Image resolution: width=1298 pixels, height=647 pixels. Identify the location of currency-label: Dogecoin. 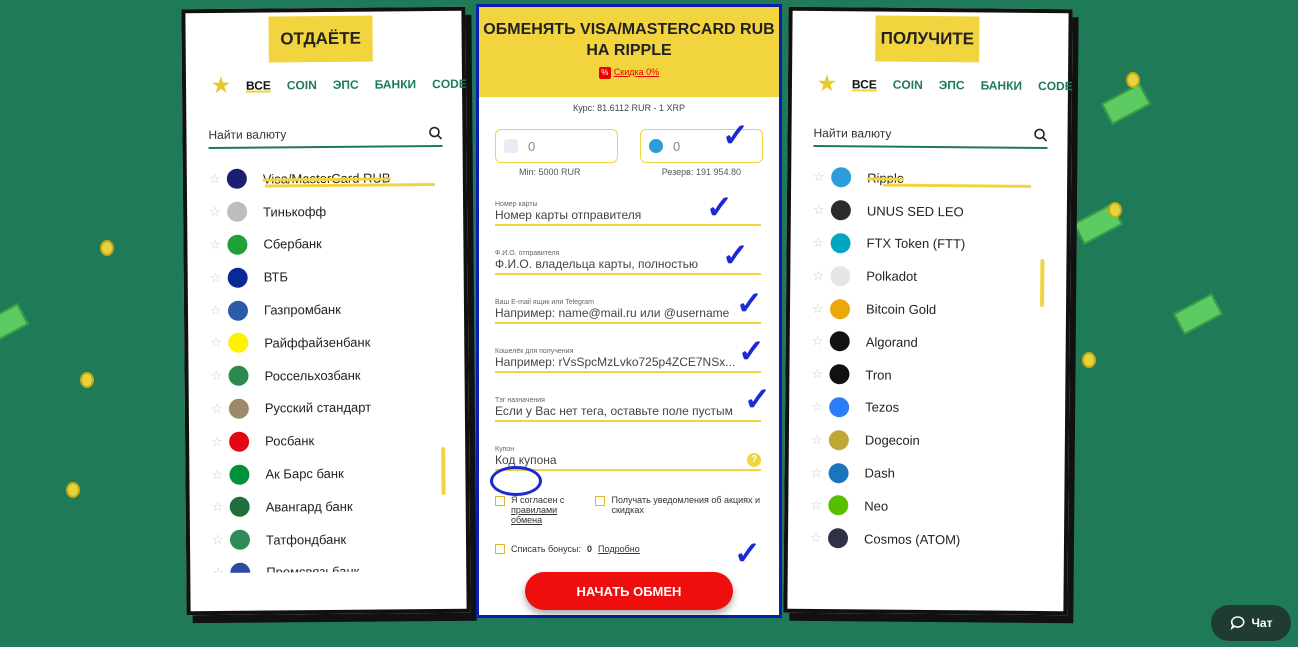
(892, 440).